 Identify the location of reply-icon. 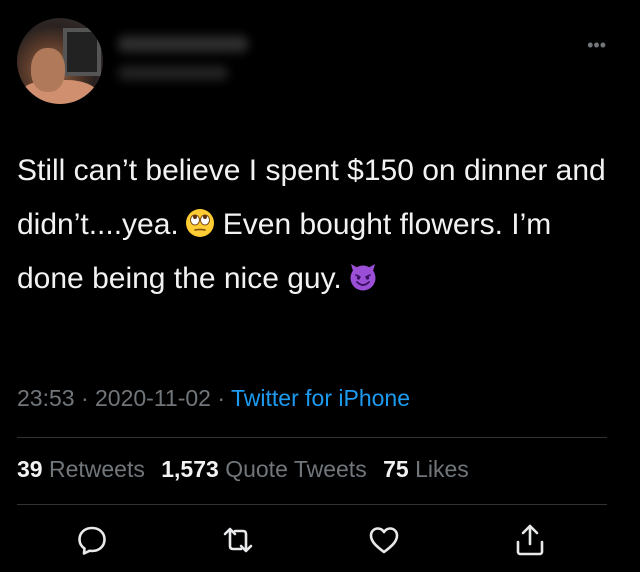
(92, 540).